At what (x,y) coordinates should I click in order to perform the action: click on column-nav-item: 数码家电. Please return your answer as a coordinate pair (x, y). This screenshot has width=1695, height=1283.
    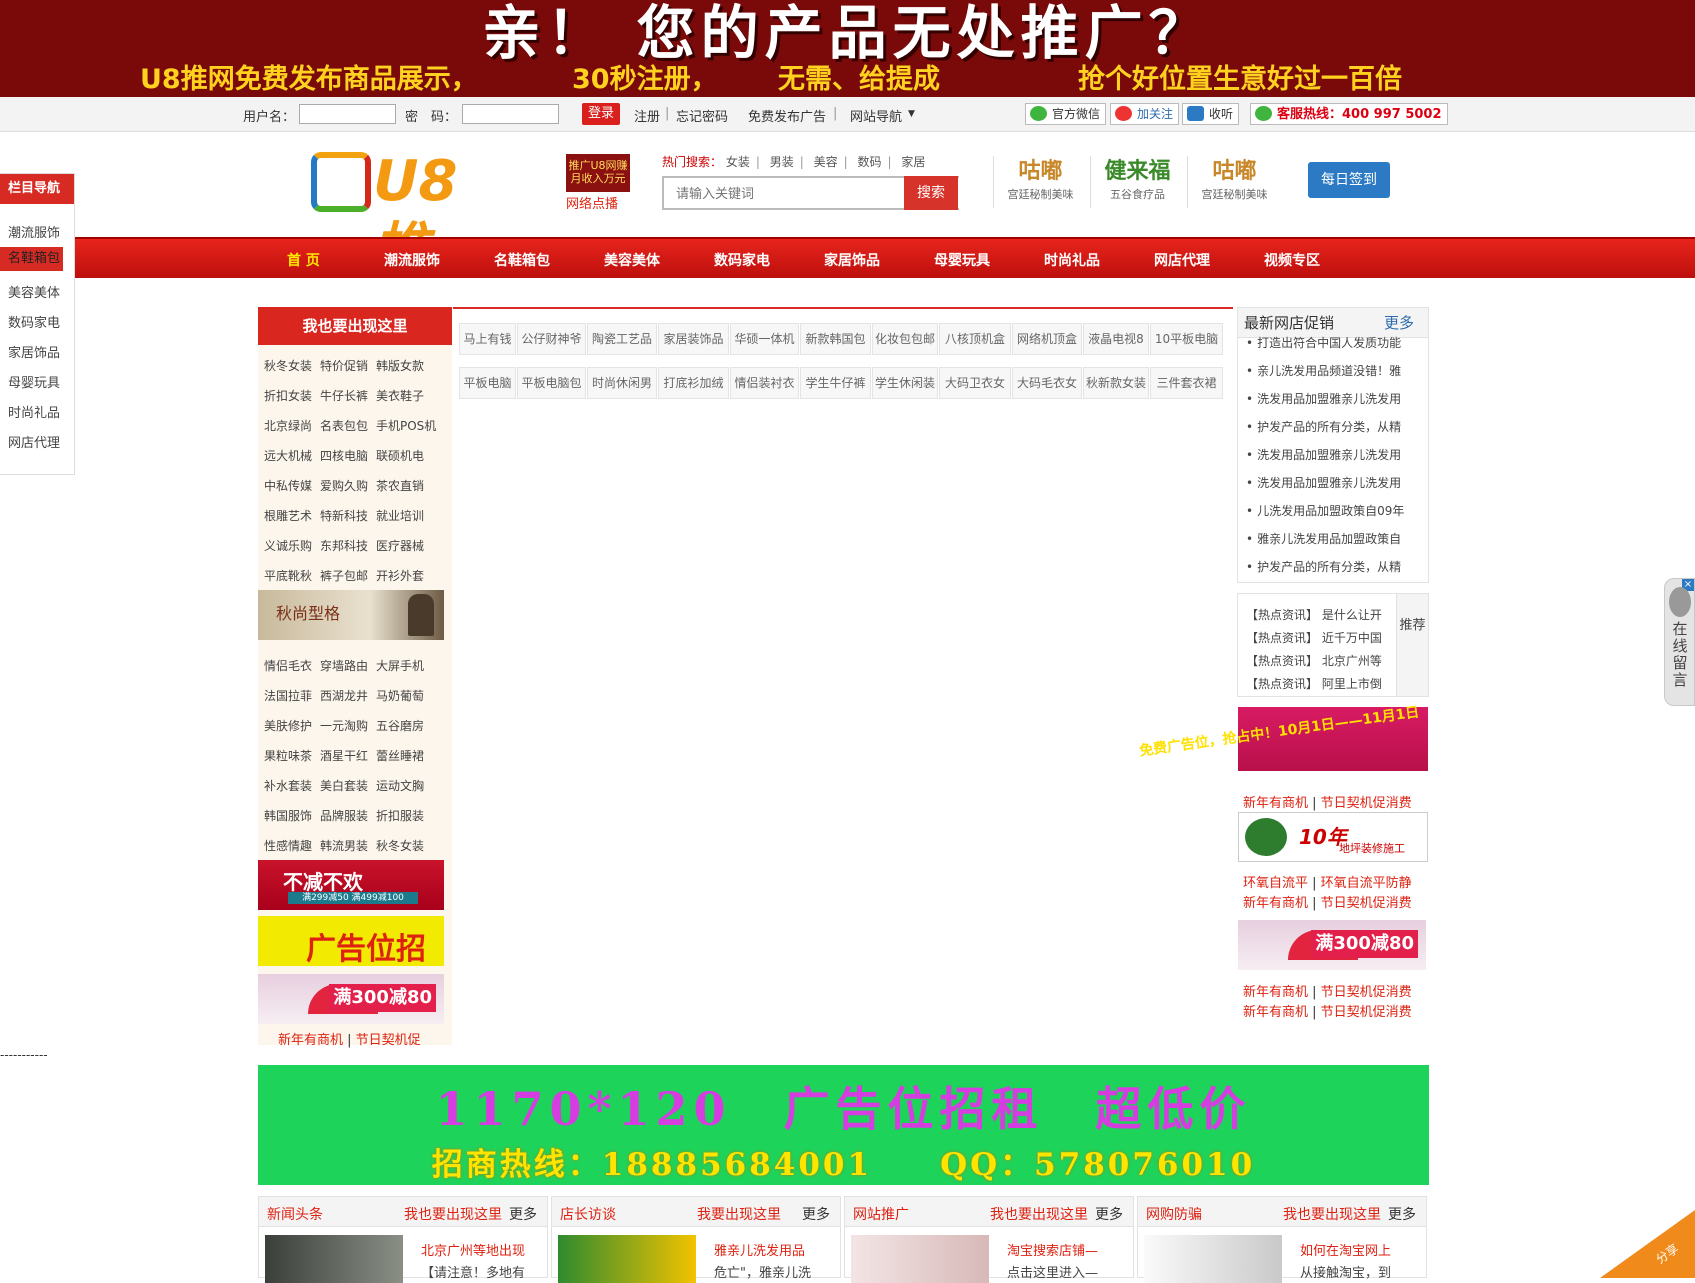
    Looking at the image, I should click on (34, 321).